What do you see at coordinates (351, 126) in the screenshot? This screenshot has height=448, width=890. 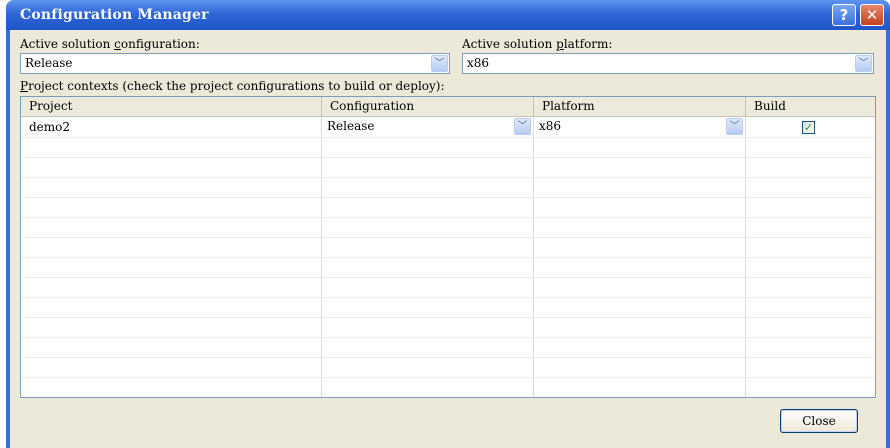 I see `row-configuration-value: Release` at bounding box center [351, 126].